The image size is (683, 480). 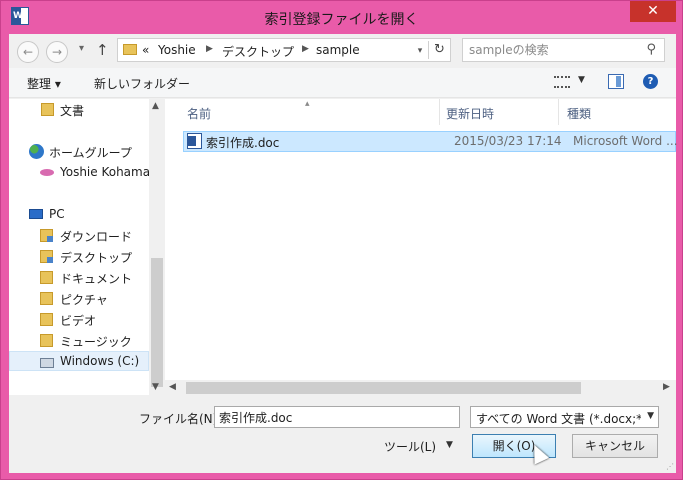 What do you see at coordinates (157, 322) in the screenshot?
I see `nav-scroll-thumb` at bounding box center [157, 322].